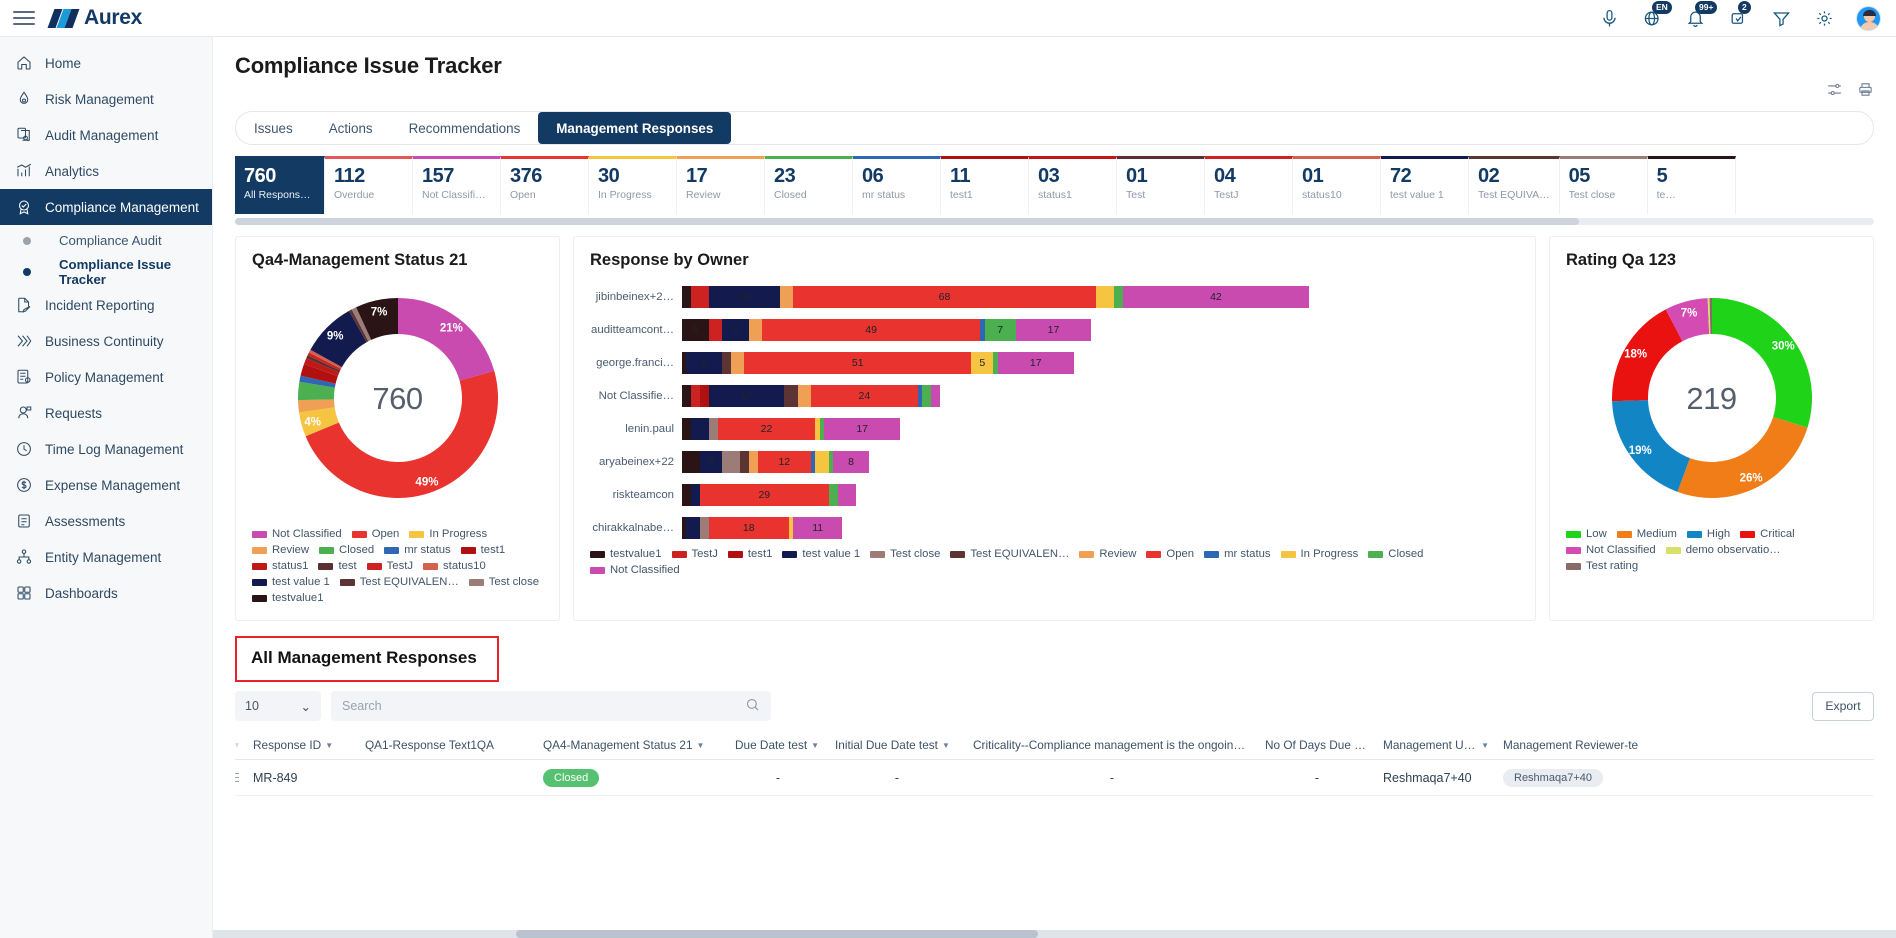  I want to click on kpi-card: 03 status1, so click(1073, 185).